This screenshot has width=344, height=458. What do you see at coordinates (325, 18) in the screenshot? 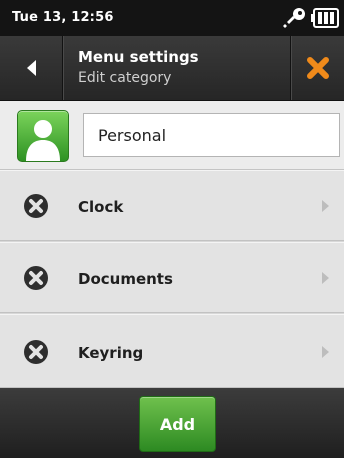
I see `battery-icon` at bounding box center [325, 18].